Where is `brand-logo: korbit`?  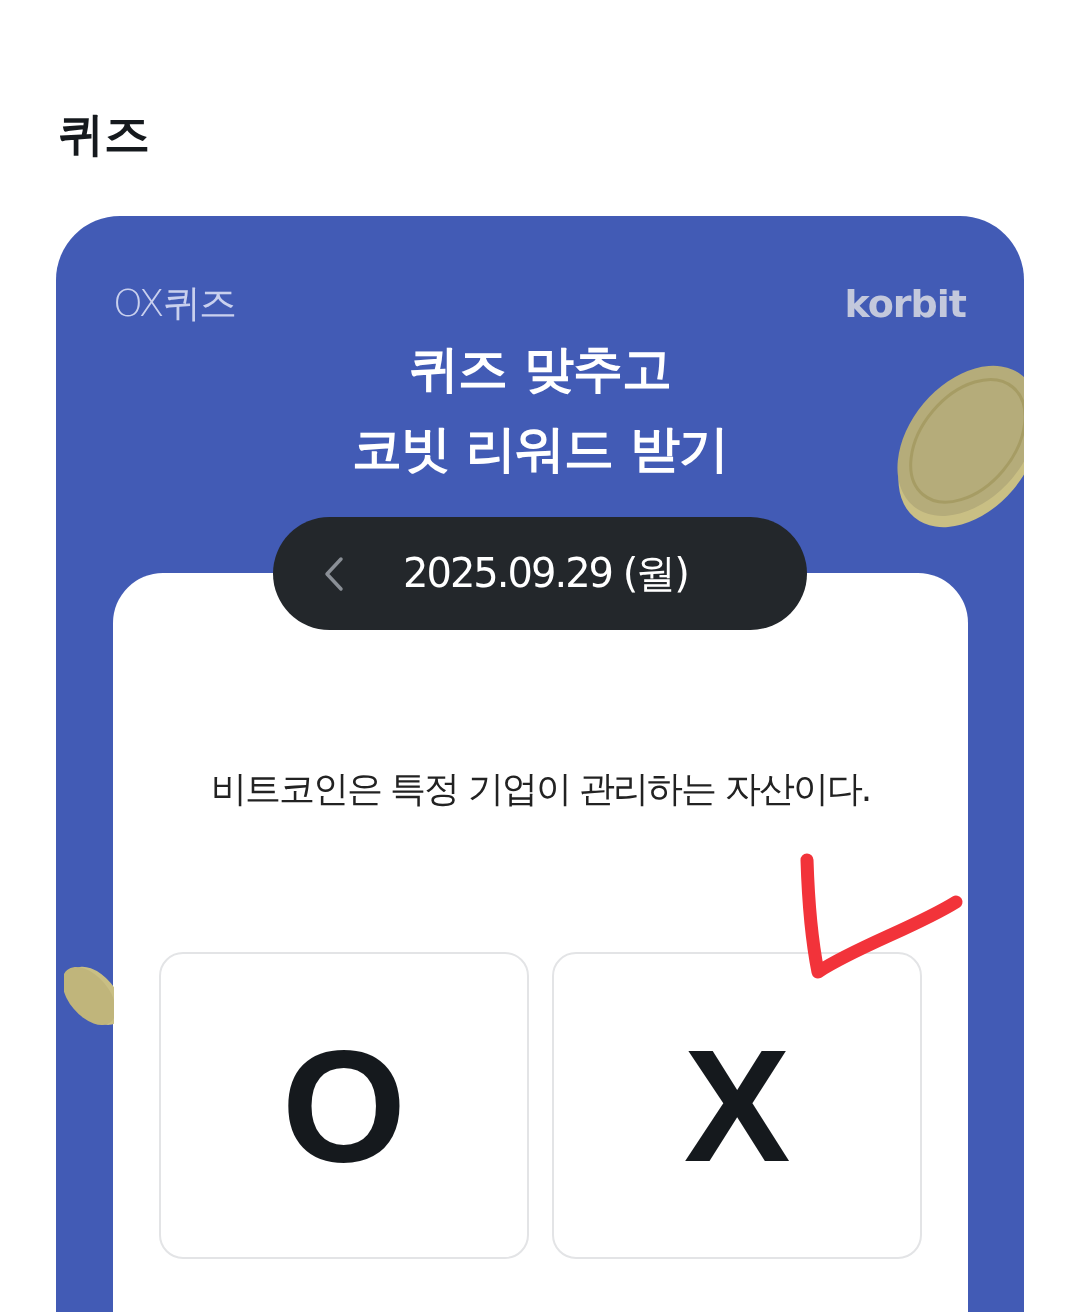 brand-logo: korbit is located at coordinates (905, 303).